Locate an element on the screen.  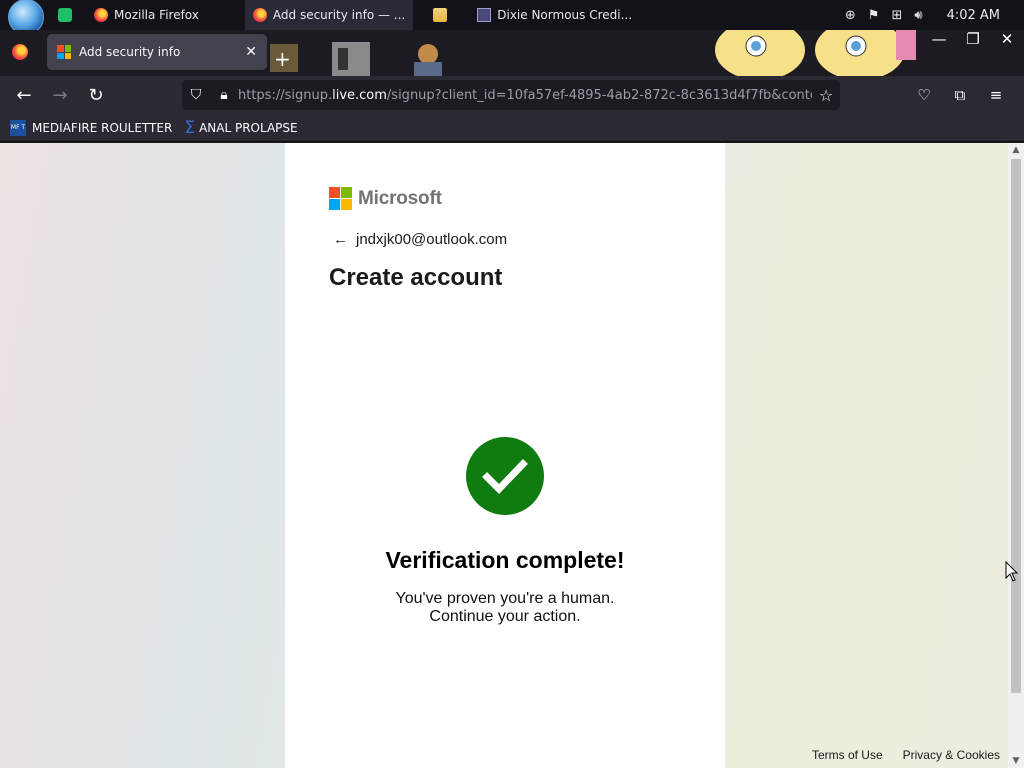
taskbar-app-folder is located at coordinates (443, 15).